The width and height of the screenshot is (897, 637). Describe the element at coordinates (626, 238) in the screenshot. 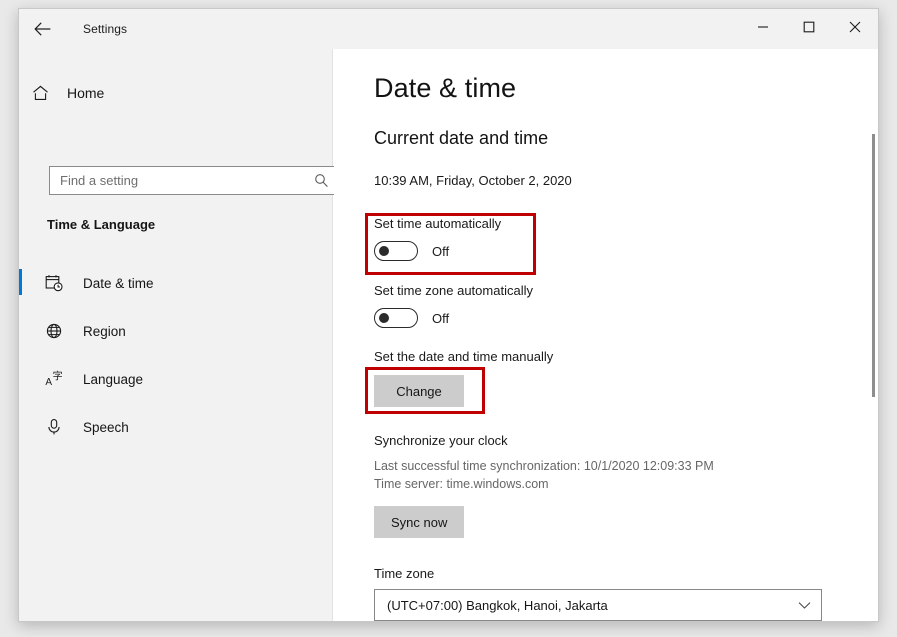

I see `set-time-automatically-group: Set time automatically Off` at that location.